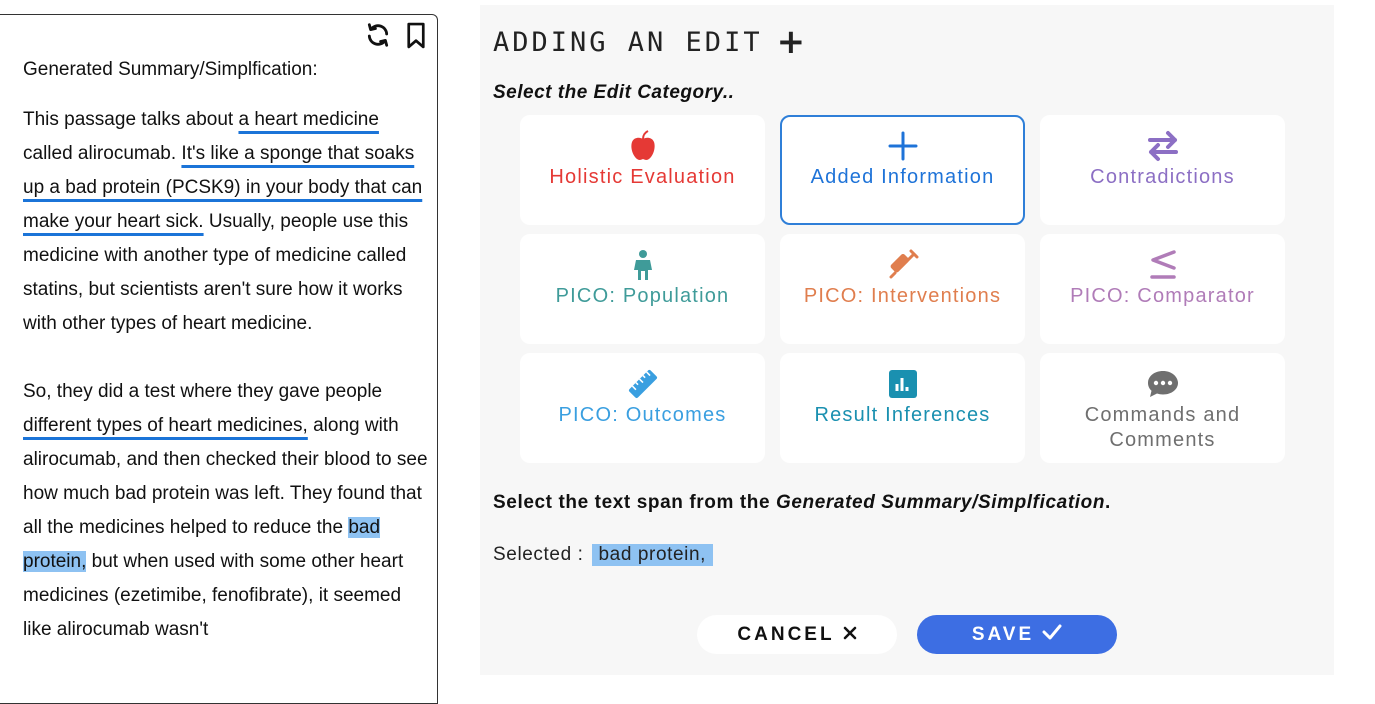  What do you see at coordinates (1163, 265) in the screenshot?
I see `less-equal-icon` at bounding box center [1163, 265].